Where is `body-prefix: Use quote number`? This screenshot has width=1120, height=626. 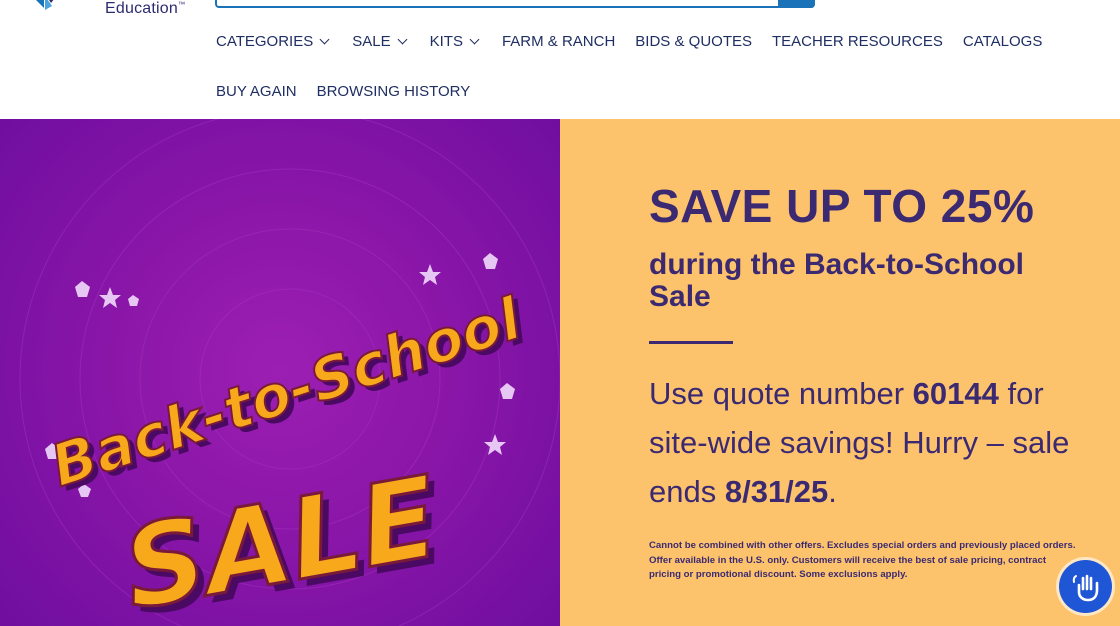 body-prefix: Use quote number is located at coordinates (781, 393).